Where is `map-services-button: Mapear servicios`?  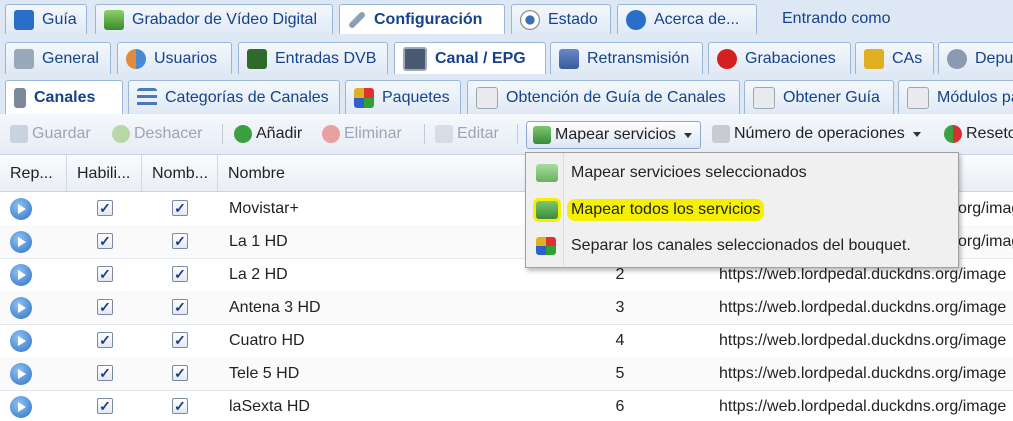 map-services-button: Mapear servicios is located at coordinates (613, 135).